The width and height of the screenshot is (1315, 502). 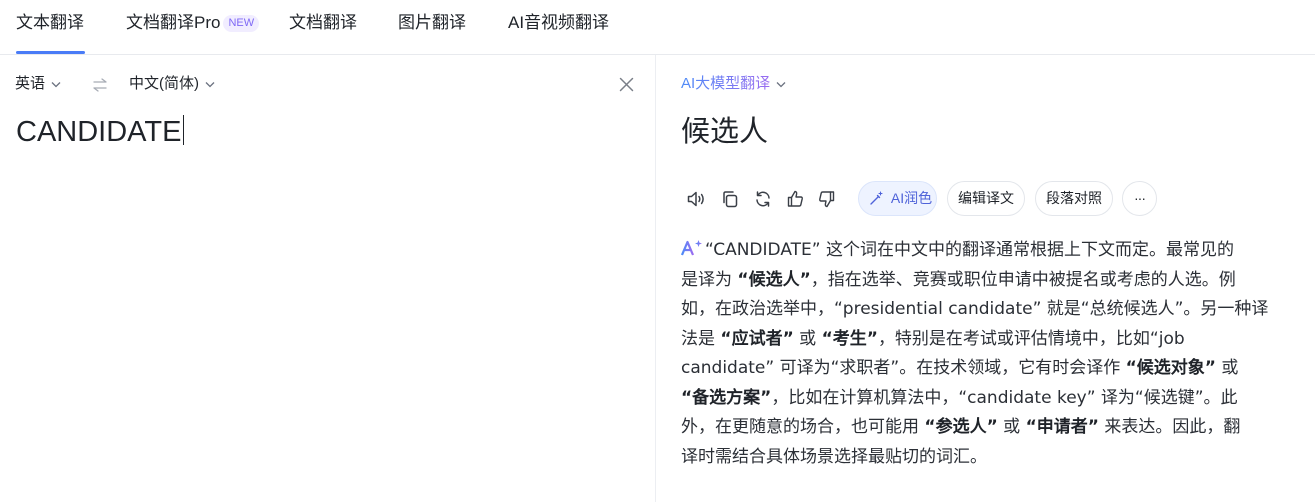 I want to click on tab-av-translation: AI音视频翻译, so click(x=558, y=23).